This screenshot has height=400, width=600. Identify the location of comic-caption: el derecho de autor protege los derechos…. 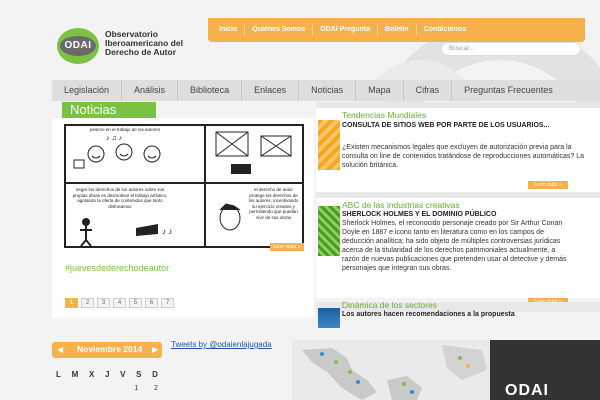
(273, 203).